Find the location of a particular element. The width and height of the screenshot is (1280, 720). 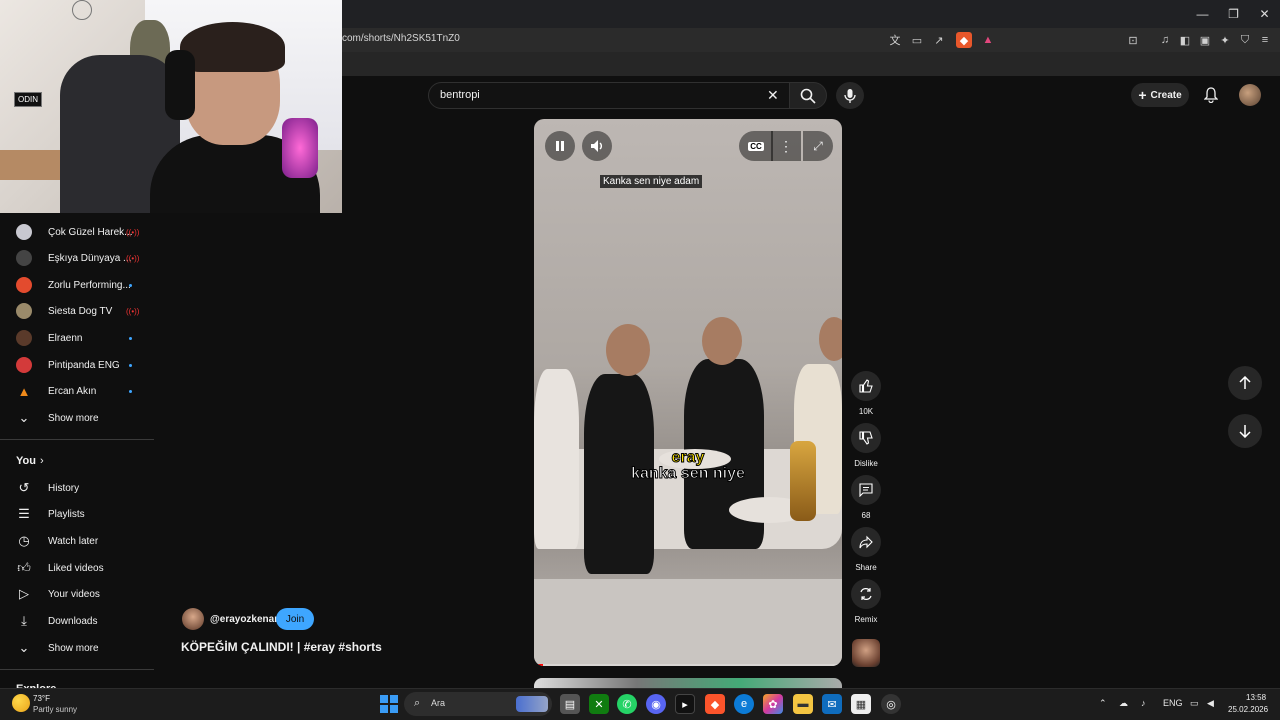

sidebar-item-playlists: ☰ Playlists is located at coordinates (77, 514).